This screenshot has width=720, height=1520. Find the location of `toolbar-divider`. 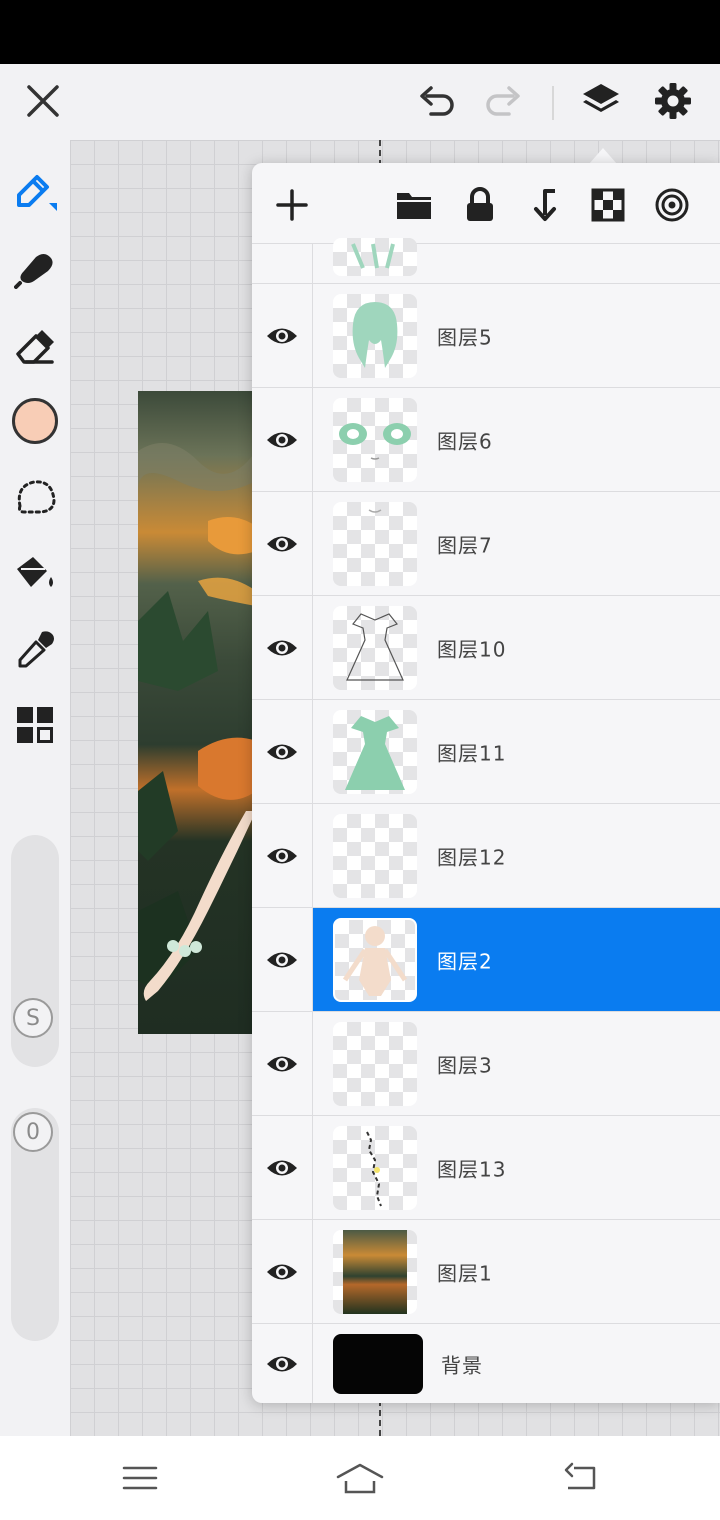

toolbar-divider is located at coordinates (553, 103).